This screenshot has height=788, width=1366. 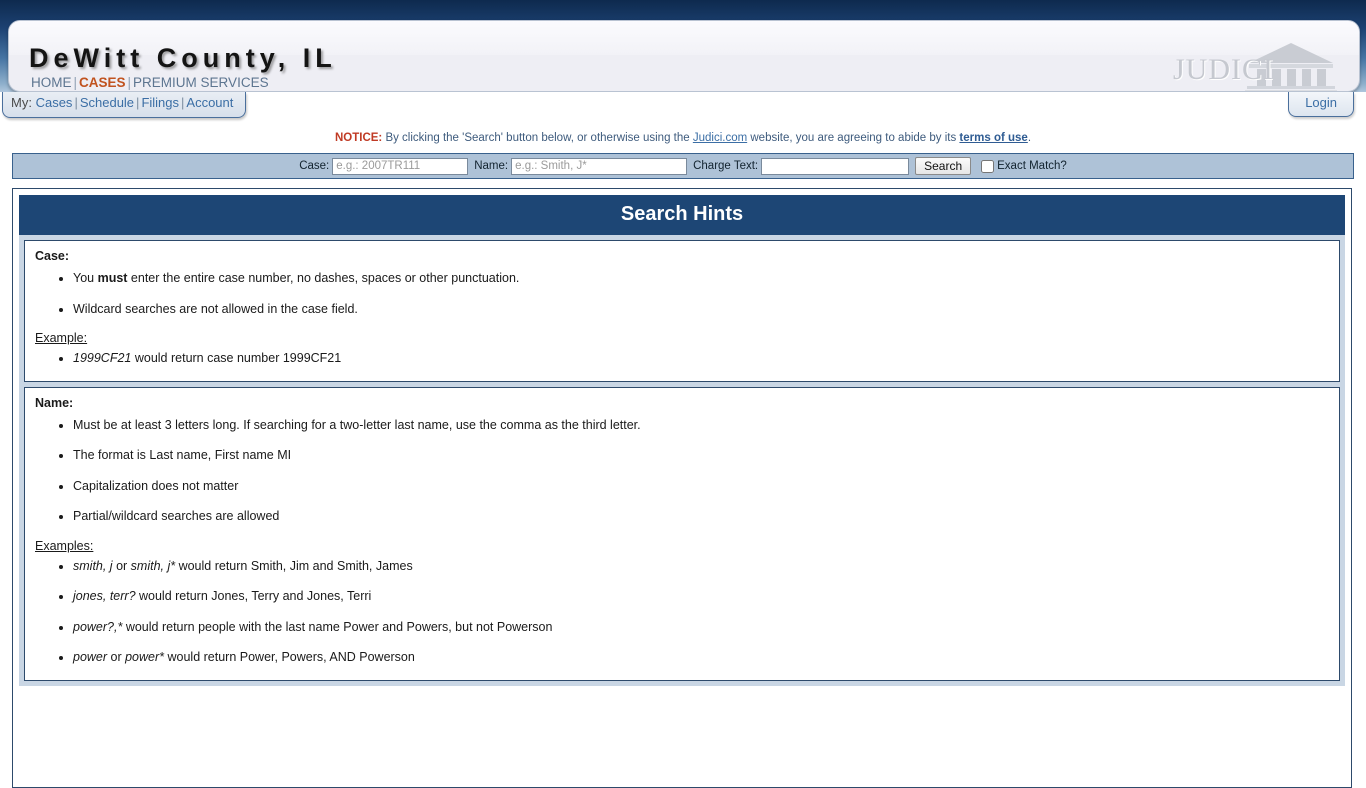 What do you see at coordinates (993, 138) in the screenshot?
I see `terms-of-use-link: terms of use` at bounding box center [993, 138].